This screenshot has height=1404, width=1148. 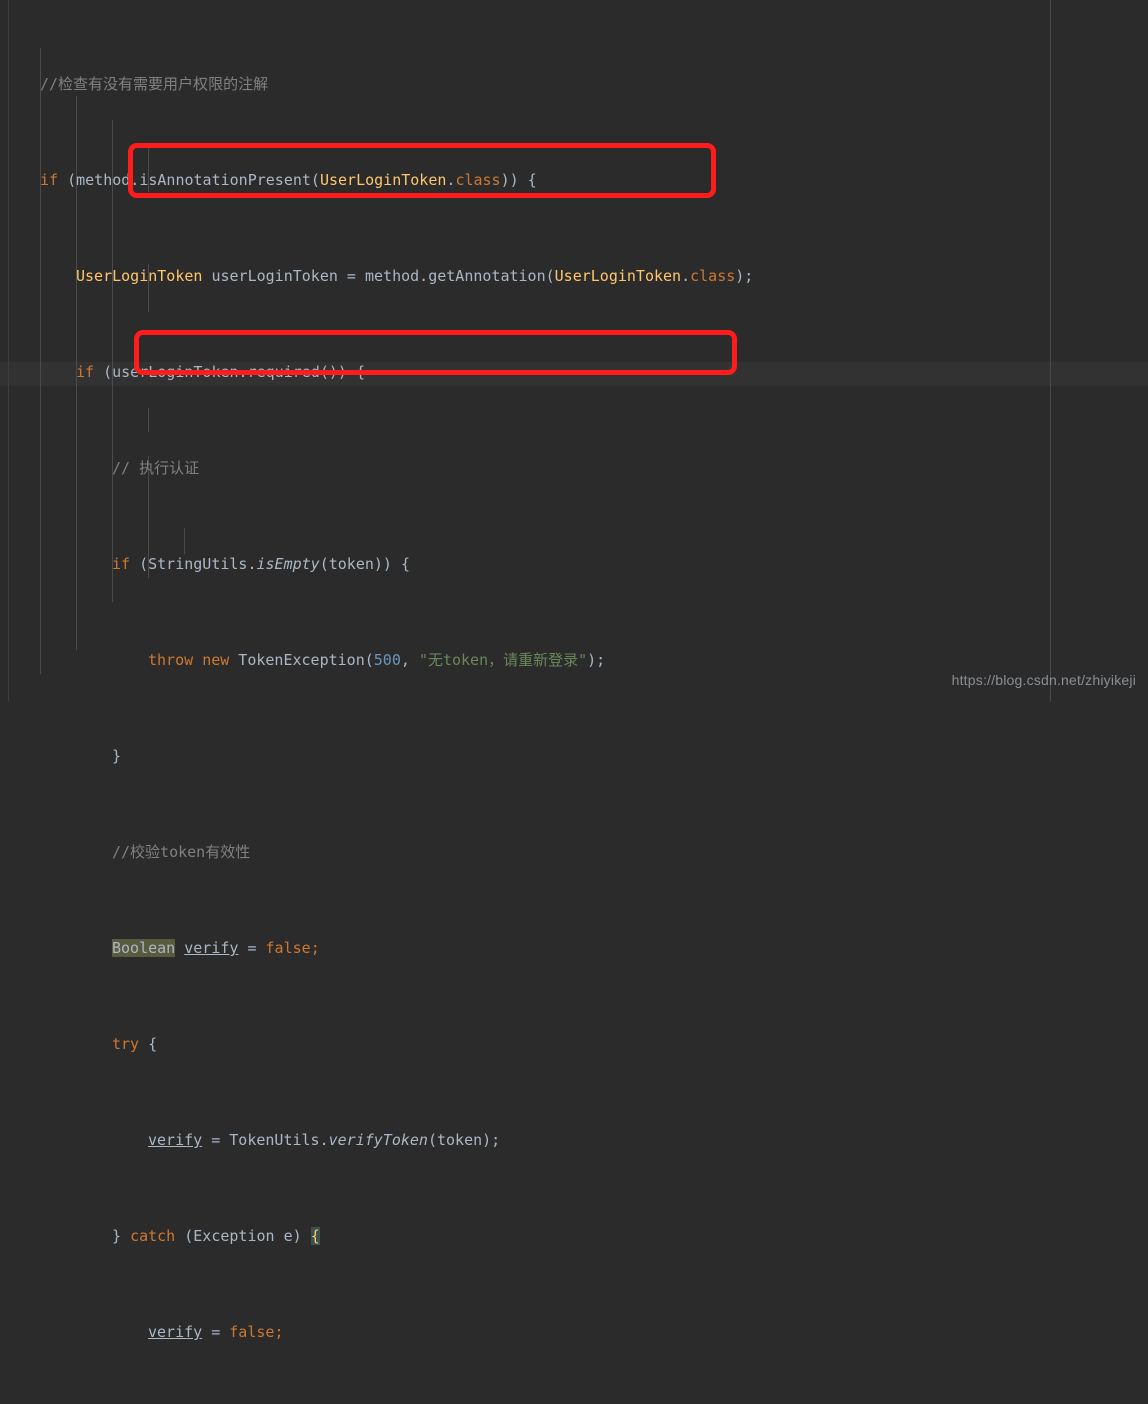 I want to click on punct: (method.isAnnotationPresent(, so click(x=189, y=180).